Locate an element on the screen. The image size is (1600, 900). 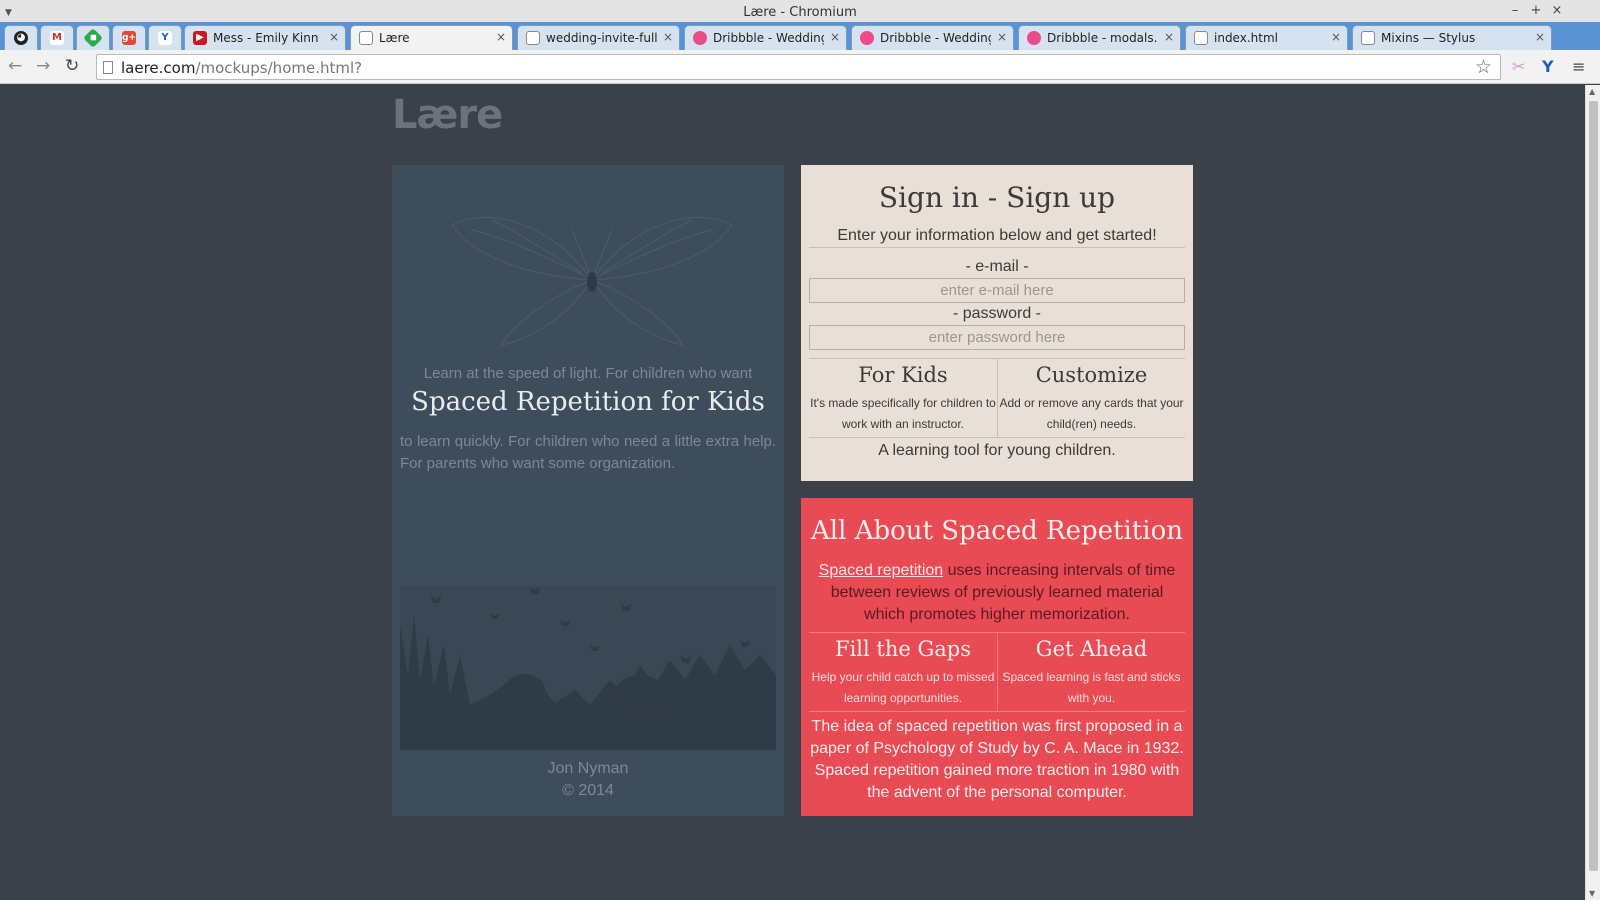
tab-pinned-feedly: ◆ is located at coordinates (93, 37).